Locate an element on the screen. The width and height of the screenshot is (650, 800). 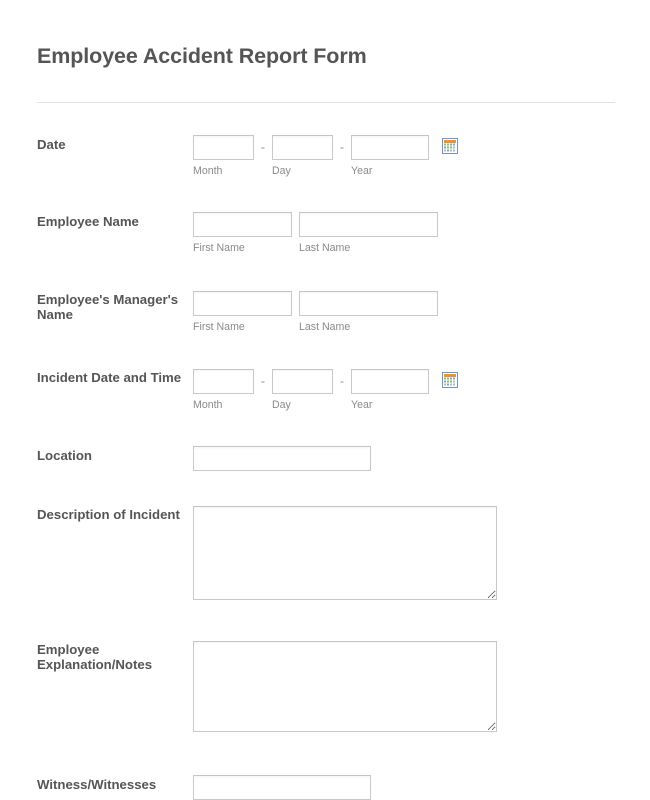
manager-first-name-sublabel: First Name is located at coordinates (219, 326).